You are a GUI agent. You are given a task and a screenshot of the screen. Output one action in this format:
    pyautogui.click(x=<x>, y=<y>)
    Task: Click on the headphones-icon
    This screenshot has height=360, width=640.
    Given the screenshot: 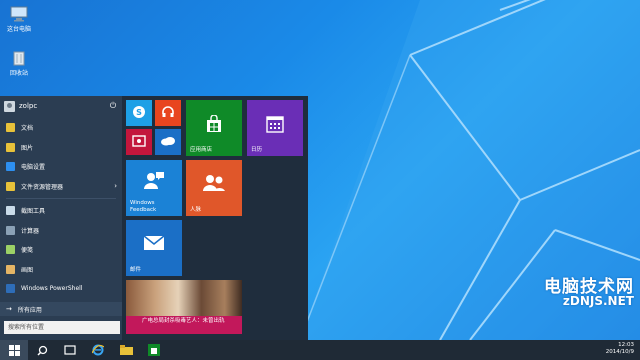 What is the action you would take?
    pyautogui.click(x=168, y=113)
    